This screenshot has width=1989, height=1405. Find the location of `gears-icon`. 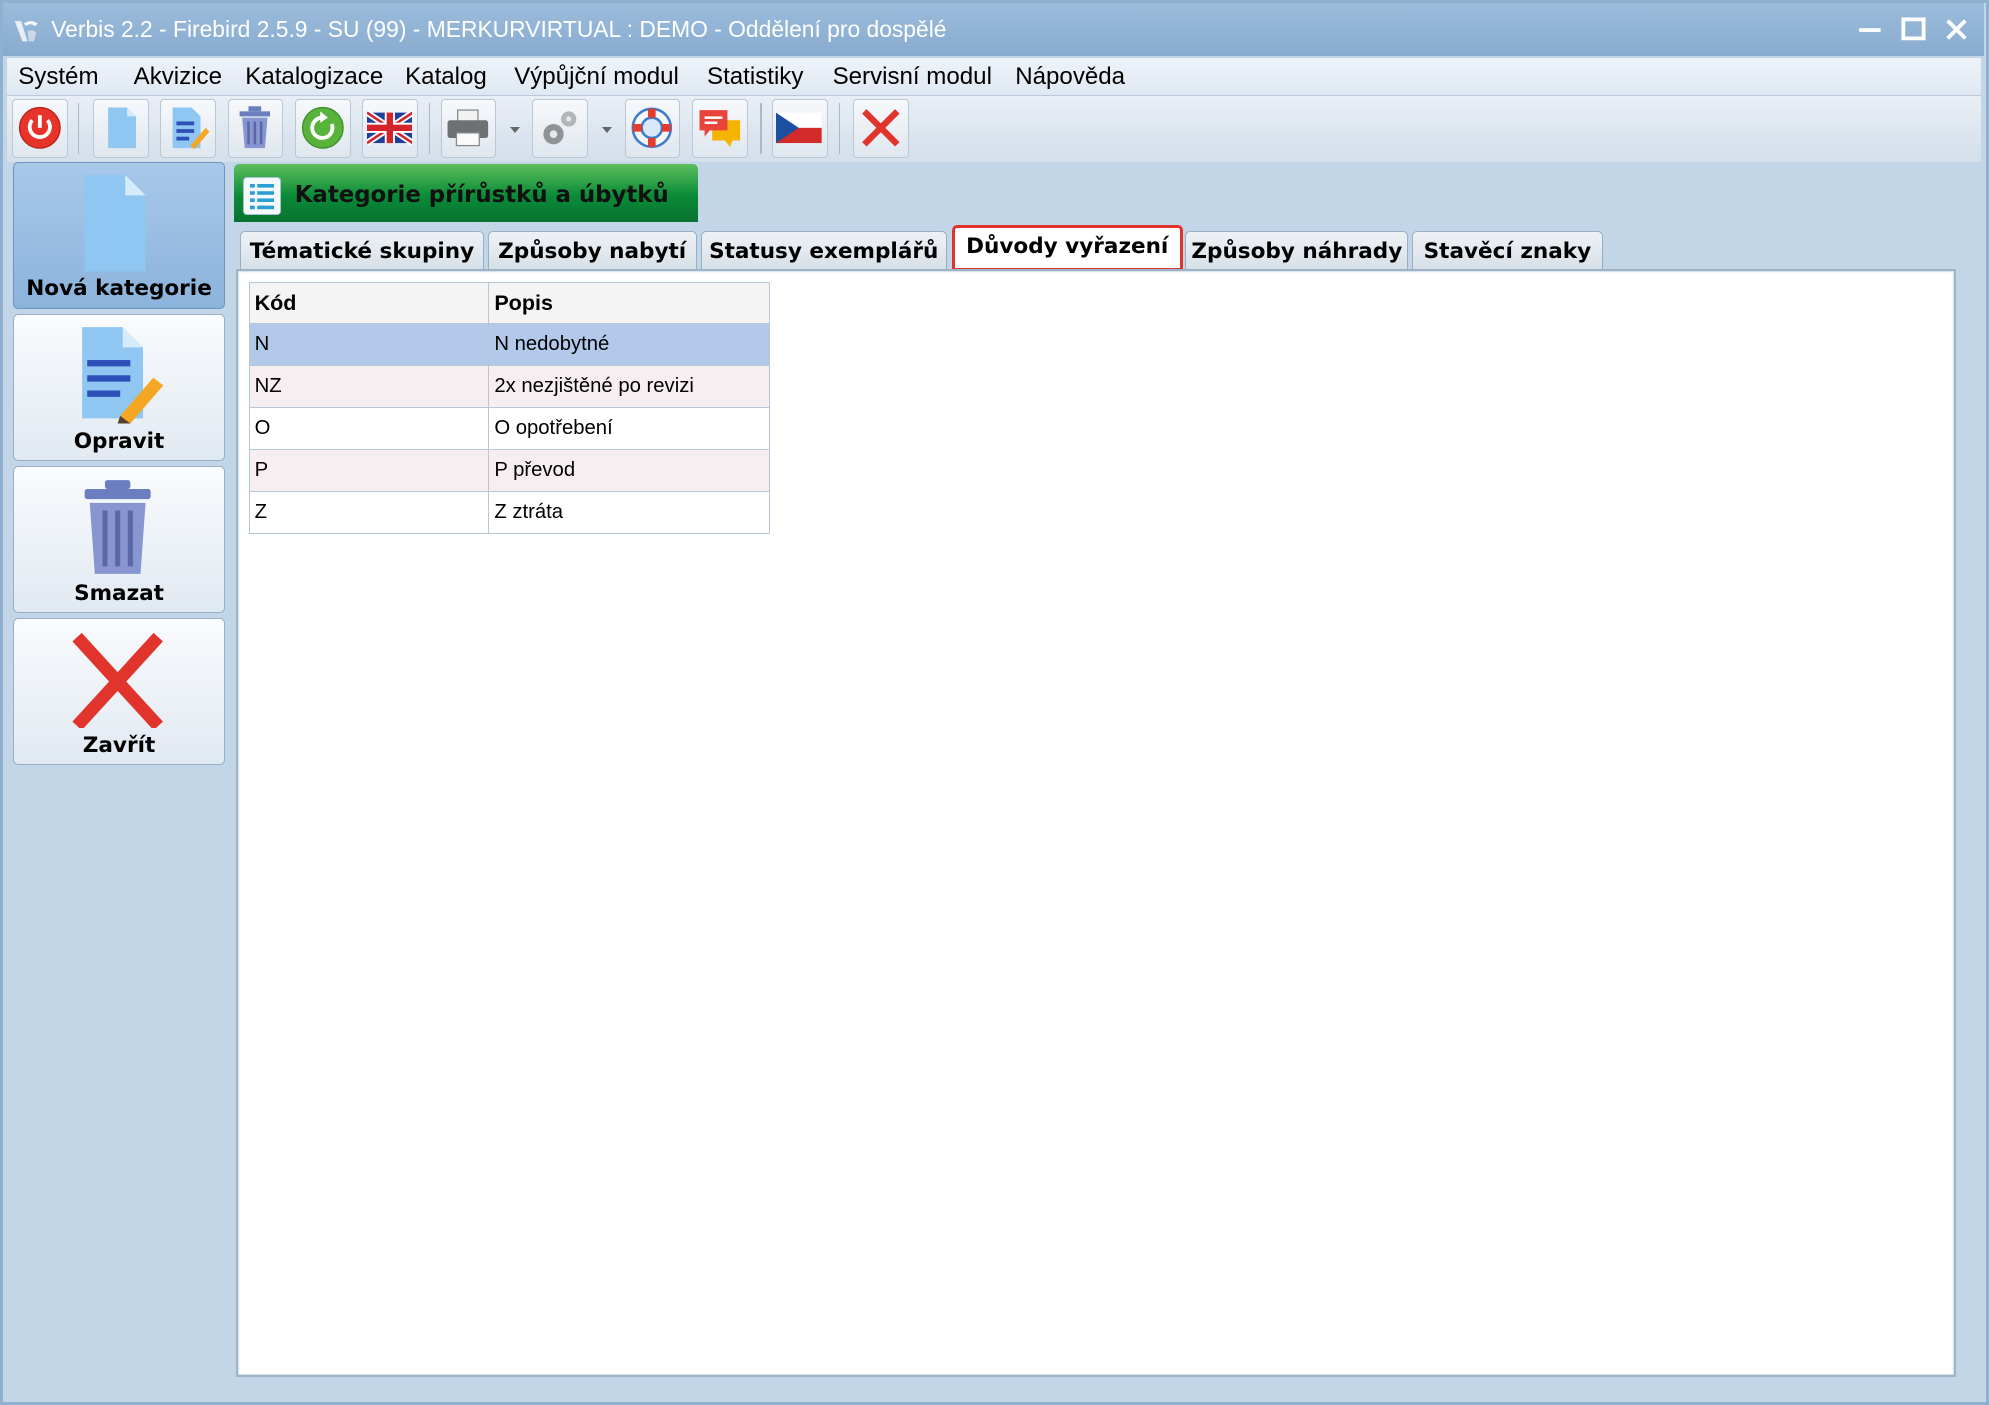

gears-icon is located at coordinates (560, 128).